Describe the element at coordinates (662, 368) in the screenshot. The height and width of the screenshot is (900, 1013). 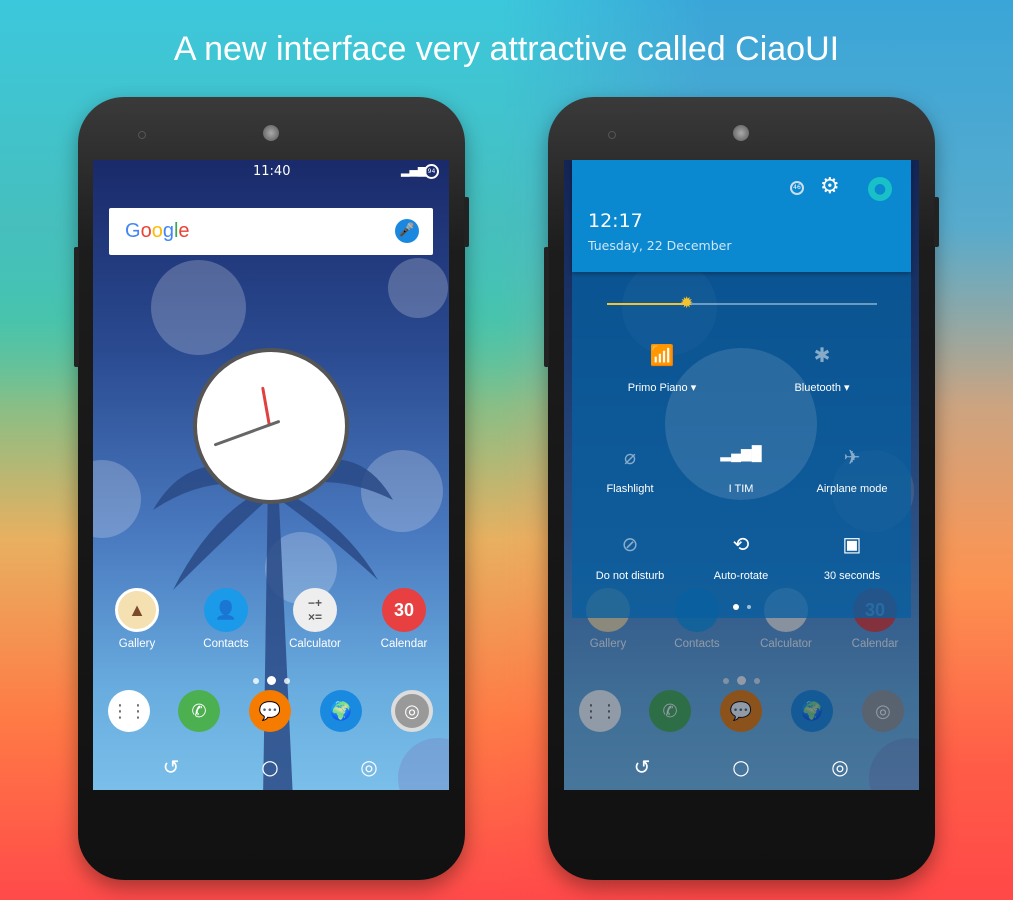
I see `tile-wifi: 📶 Primo Piano ▾` at that location.